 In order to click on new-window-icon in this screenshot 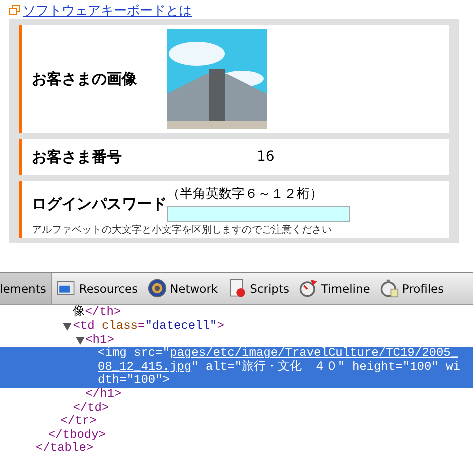, I will do `click(15, 10)`.